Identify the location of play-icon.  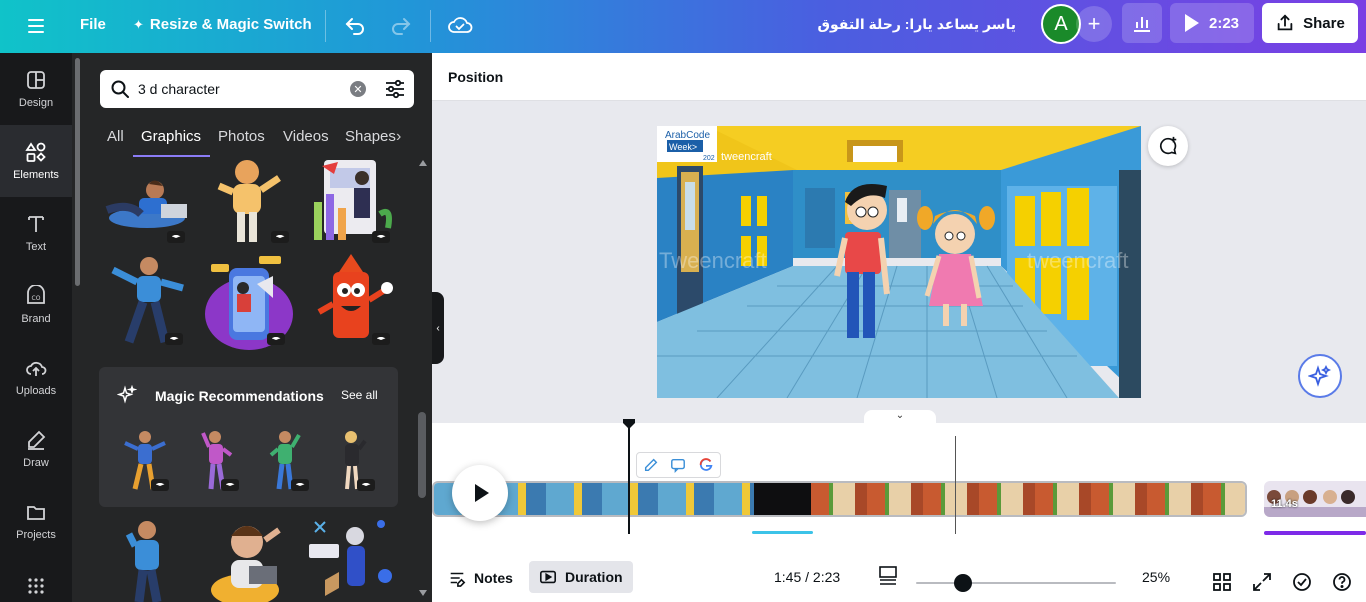
(482, 493).